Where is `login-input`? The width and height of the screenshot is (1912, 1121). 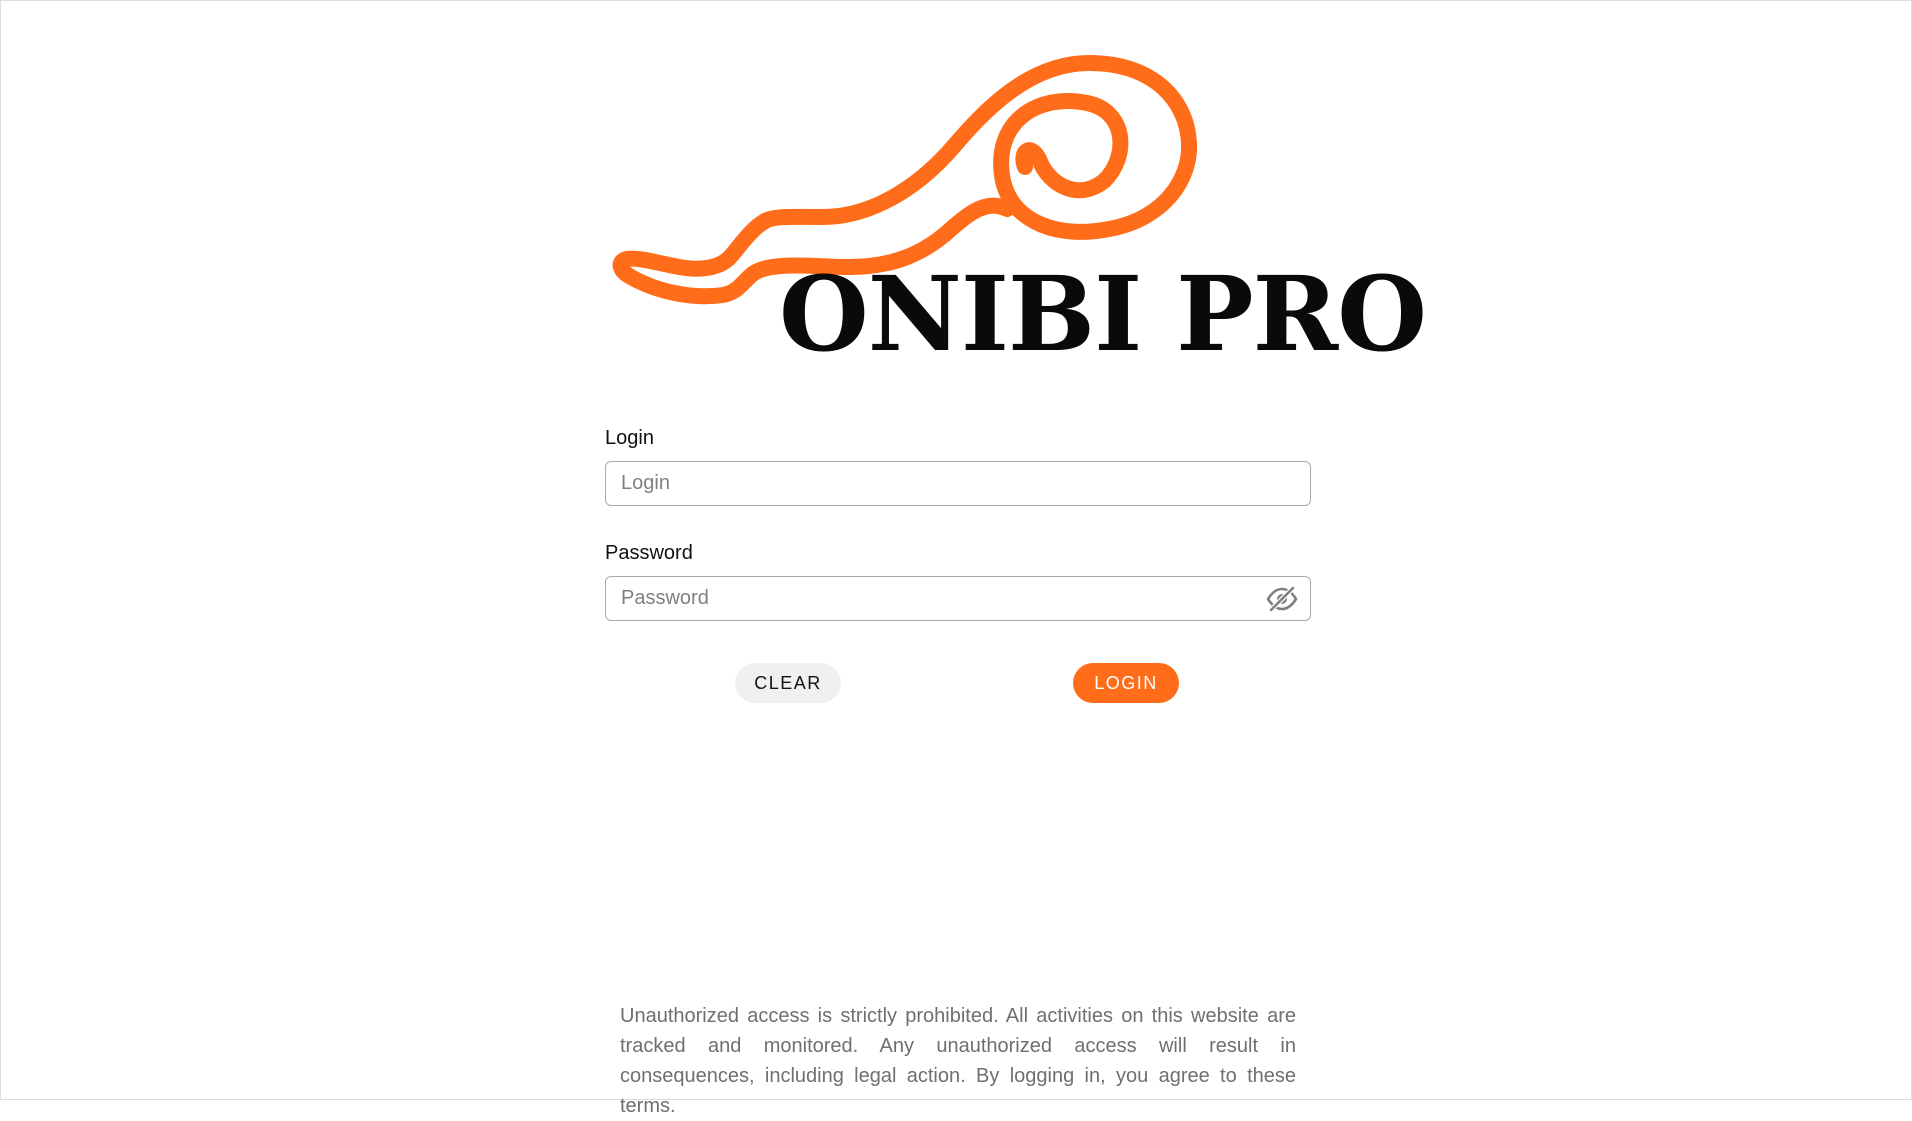
login-input is located at coordinates (958, 483).